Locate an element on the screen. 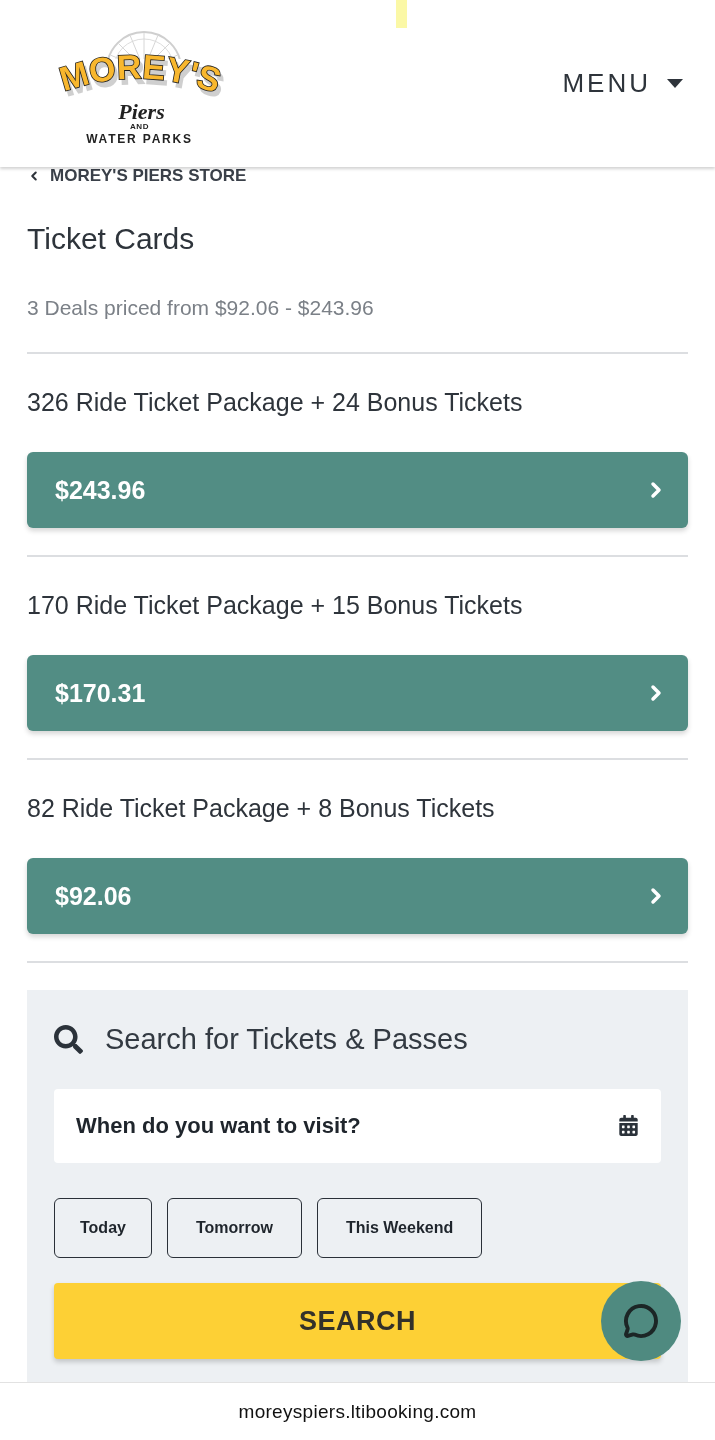 Image resolution: width=715 pixels, height=1440 pixels. price-button: $92.06 is located at coordinates (357, 896).